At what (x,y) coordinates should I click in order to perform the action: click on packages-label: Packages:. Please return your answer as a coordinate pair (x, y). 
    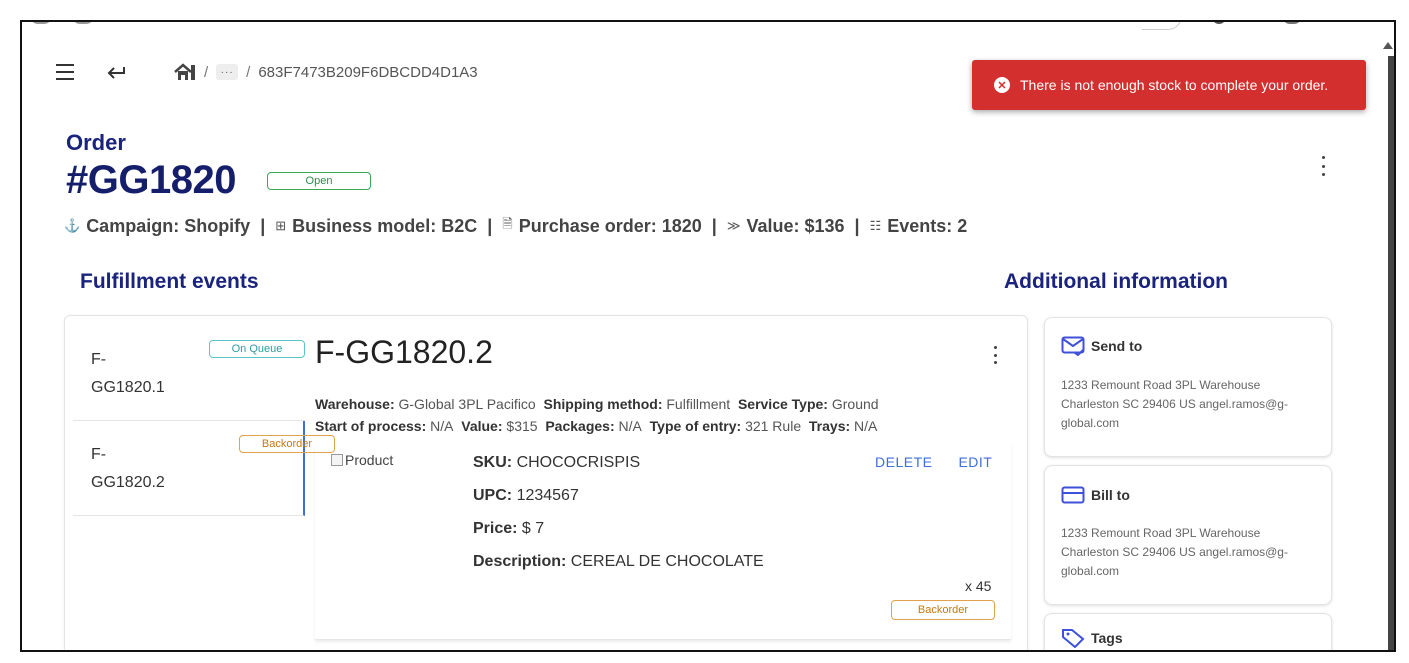
    Looking at the image, I should click on (580, 426).